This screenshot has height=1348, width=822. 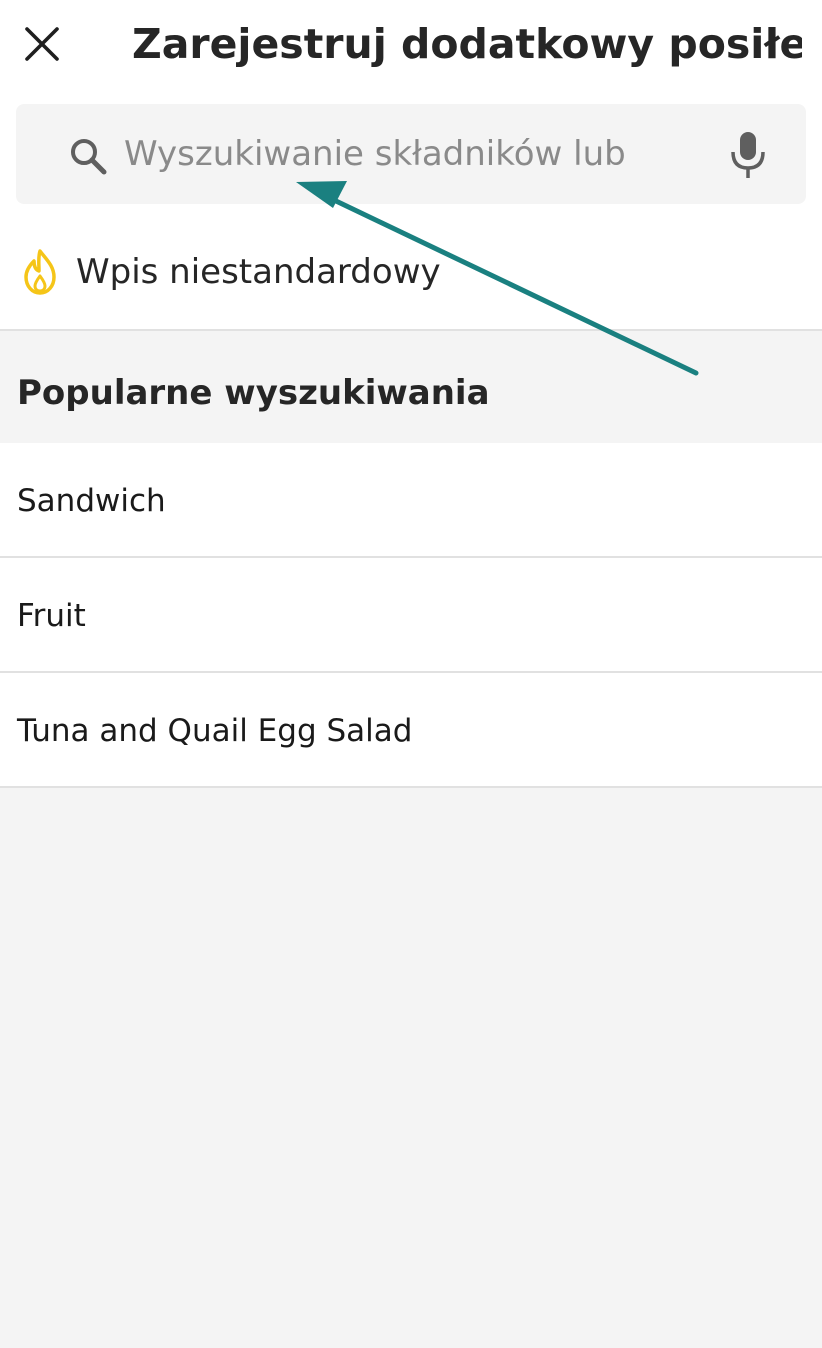 I want to click on popular-searches-header: Popularne wyszukiwania, so click(x=411, y=387).